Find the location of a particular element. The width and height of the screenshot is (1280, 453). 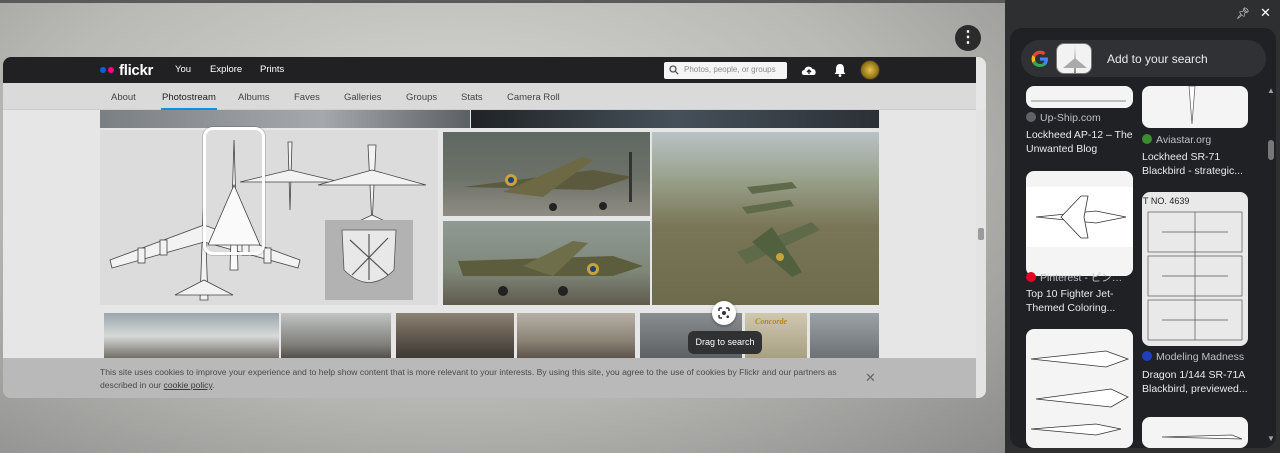

search-icon is located at coordinates (674, 70).